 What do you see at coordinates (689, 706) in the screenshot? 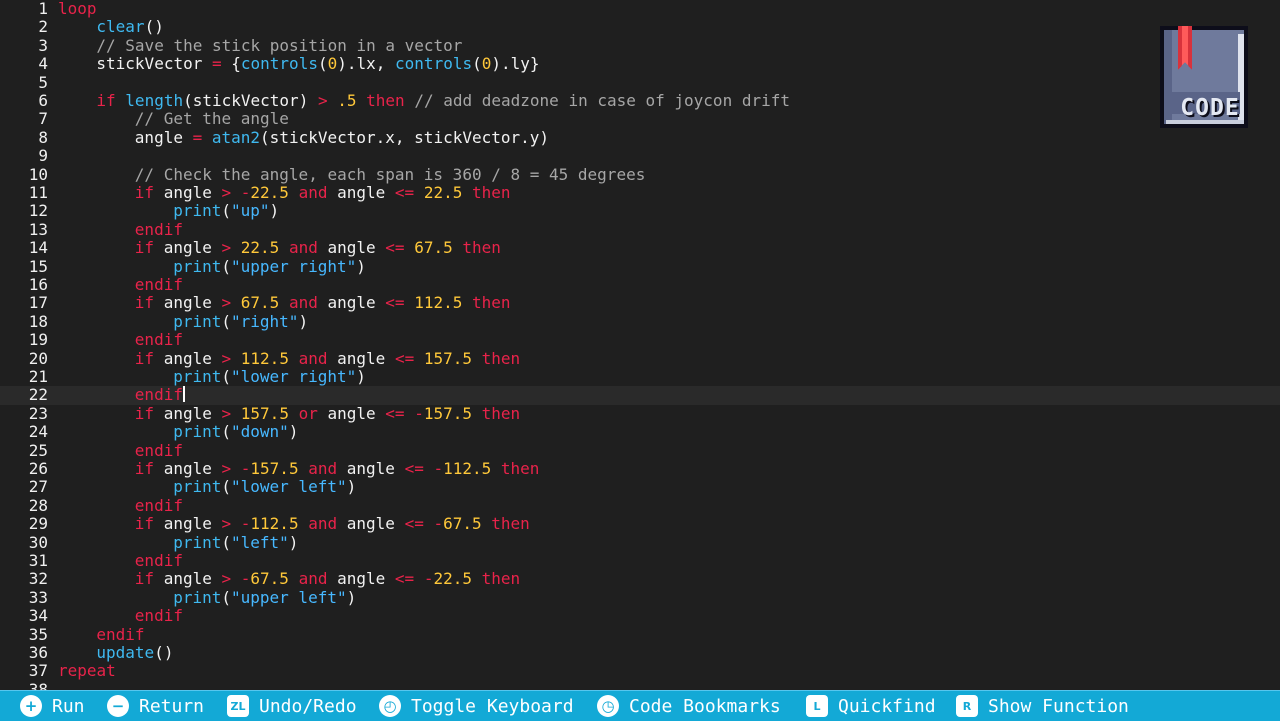
I see `toolbar-code-bookmarks-button: ◷ Code Bookmarks` at bounding box center [689, 706].